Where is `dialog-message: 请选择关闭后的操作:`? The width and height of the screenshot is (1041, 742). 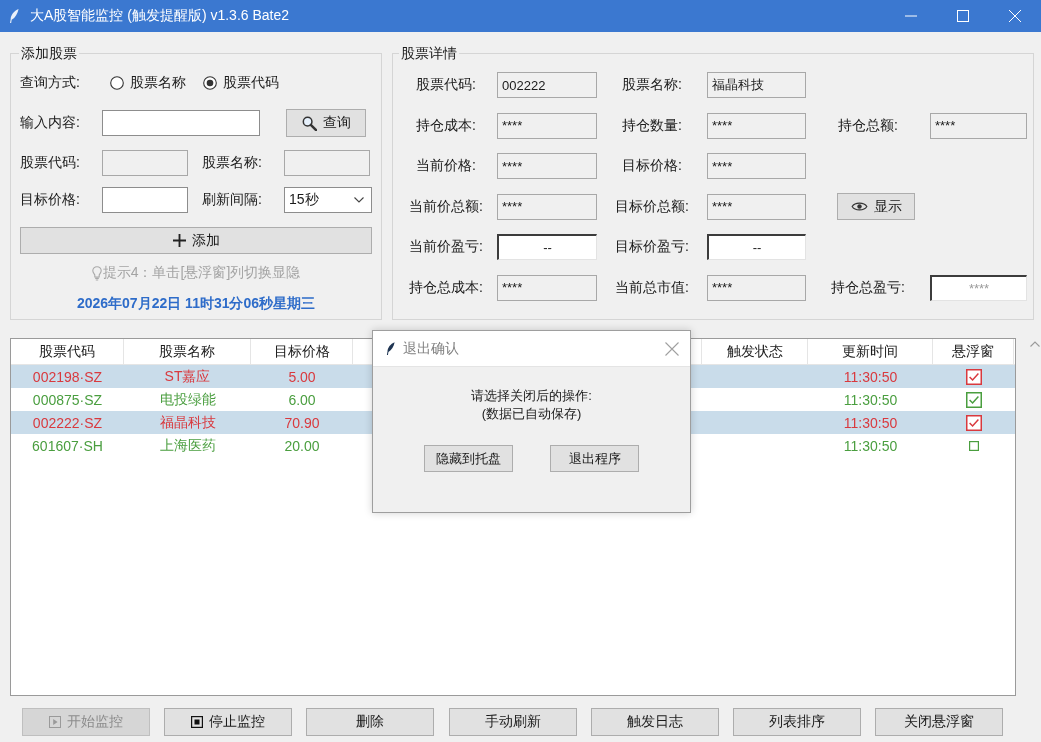
dialog-message: 请选择关闭后的操作: is located at coordinates (531, 396).